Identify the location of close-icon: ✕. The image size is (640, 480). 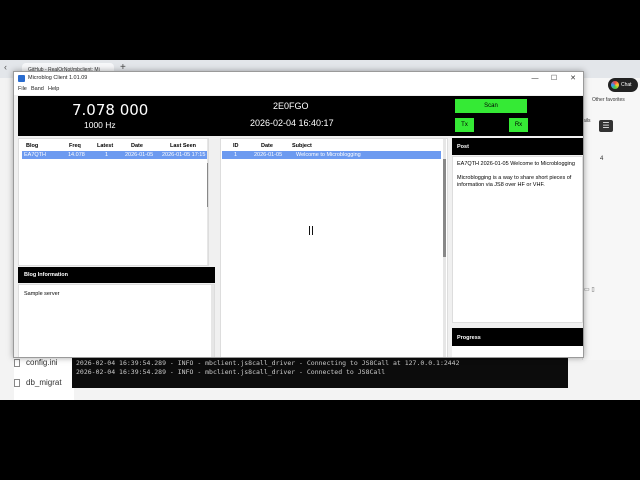
(573, 78).